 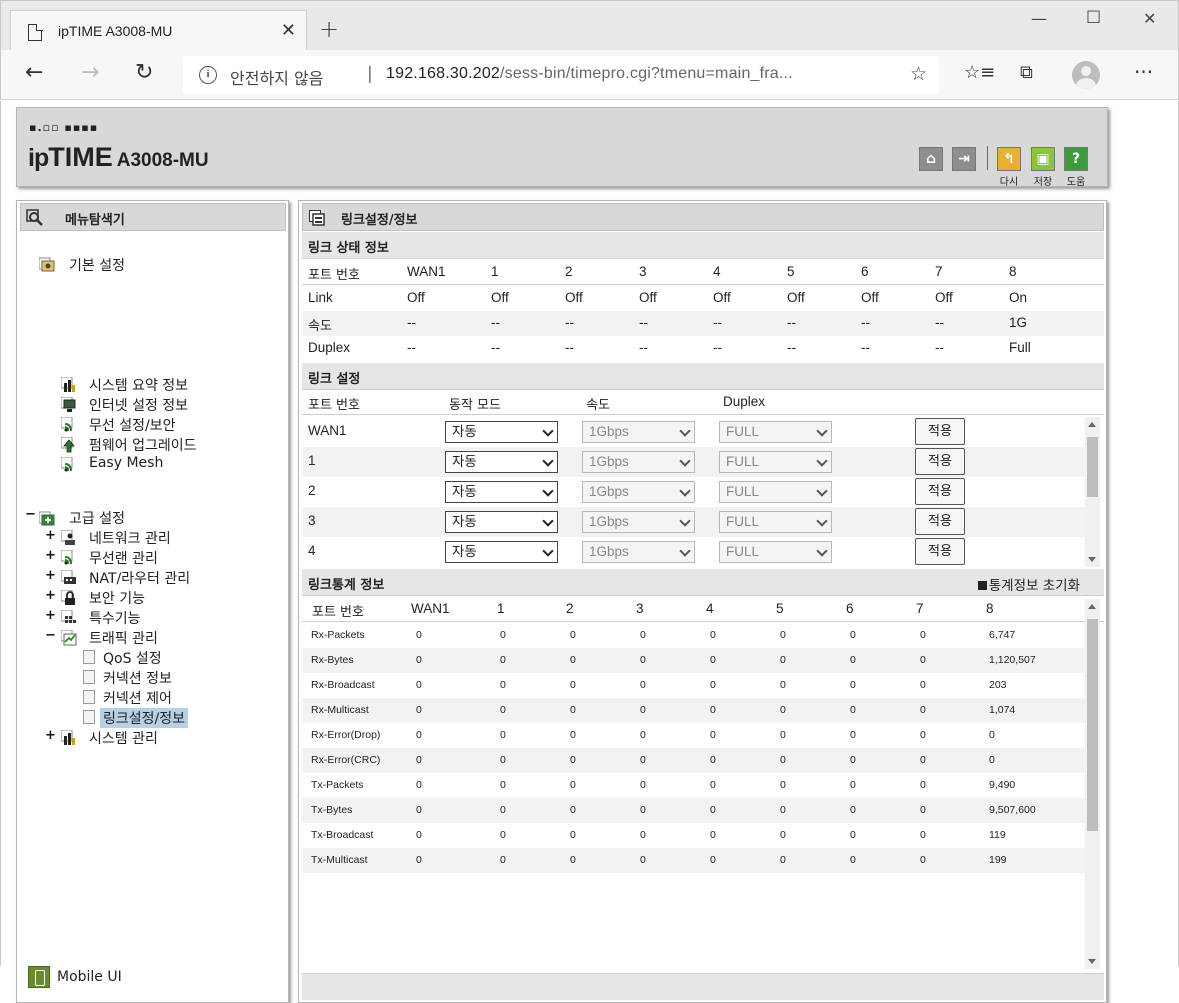 I want to click on expand-system-icon: +, so click(x=50, y=735).